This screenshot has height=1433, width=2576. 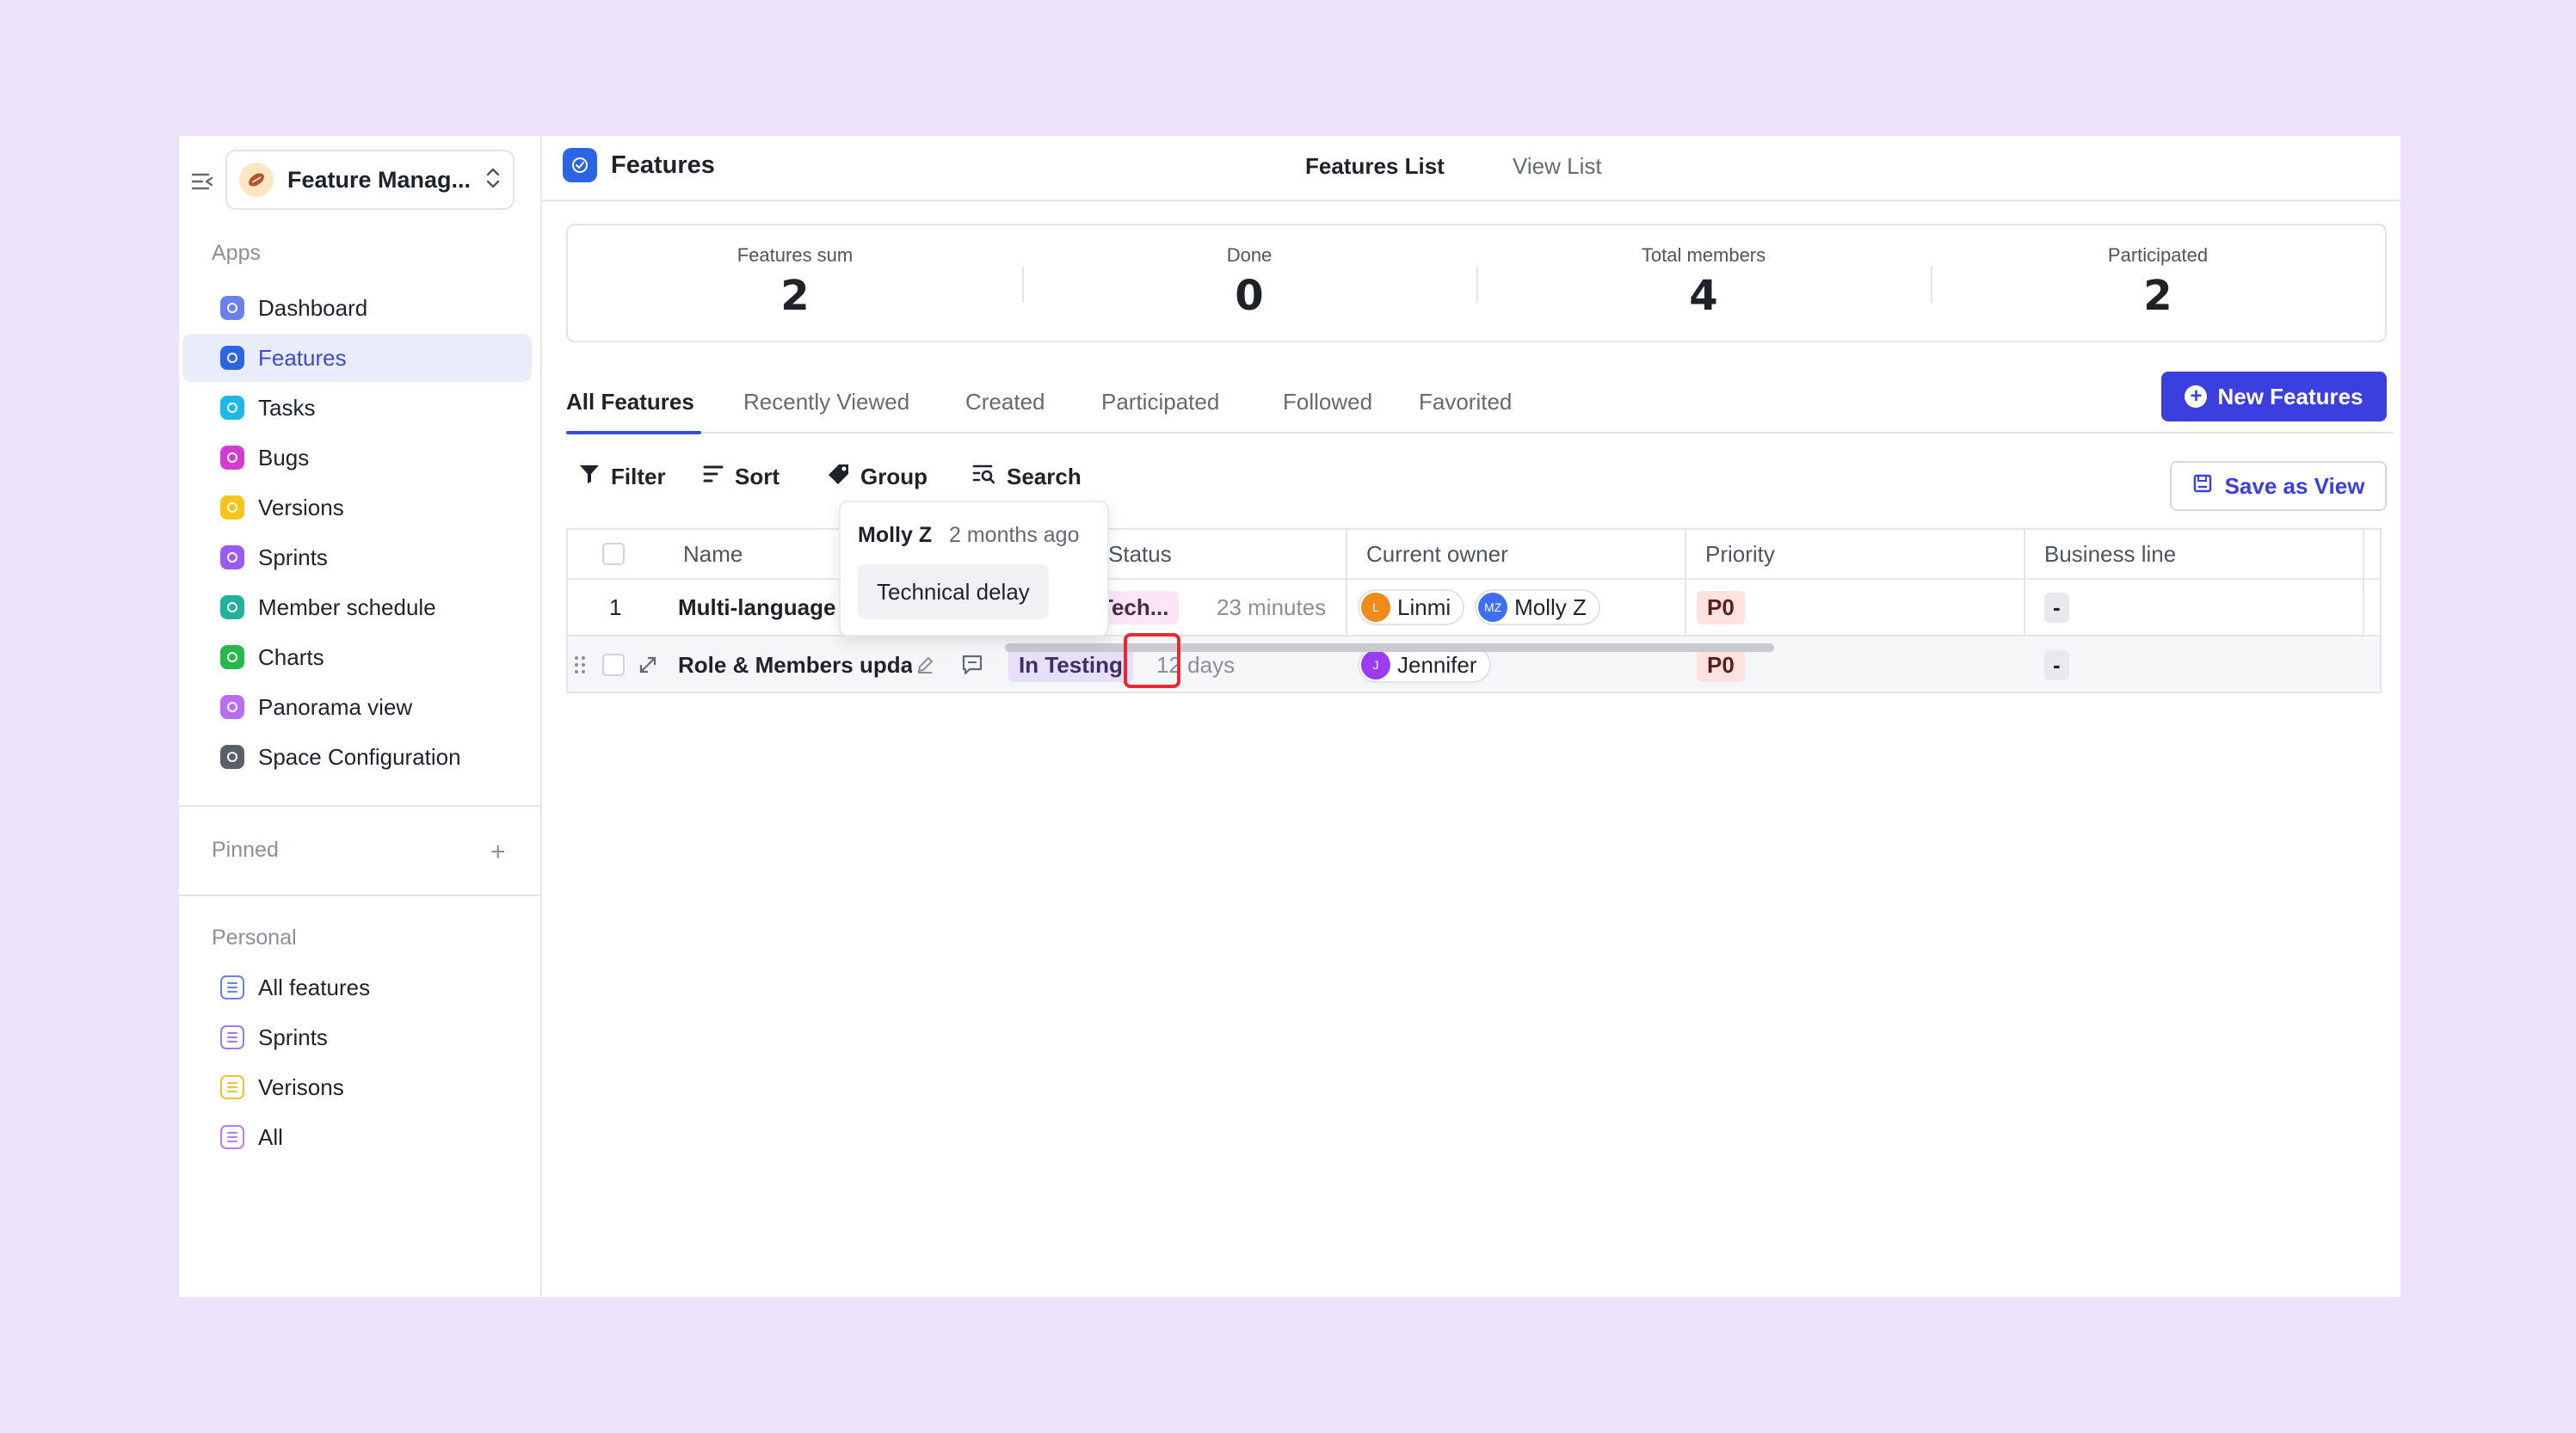 I want to click on comment-author: Molly Z, so click(x=895, y=535).